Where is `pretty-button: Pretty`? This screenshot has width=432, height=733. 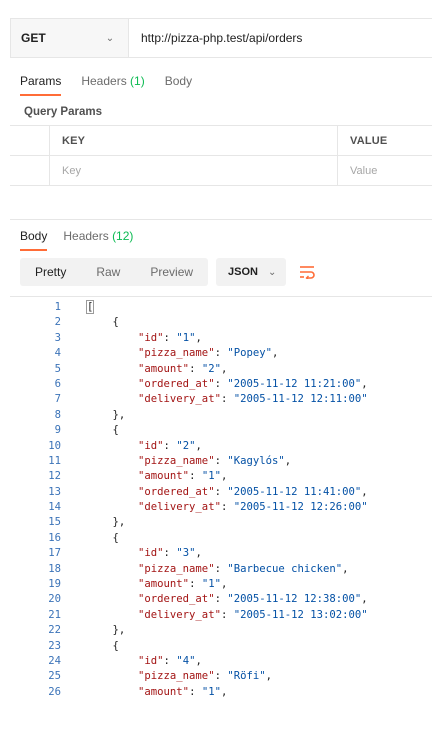 pretty-button: Pretty is located at coordinates (50, 272).